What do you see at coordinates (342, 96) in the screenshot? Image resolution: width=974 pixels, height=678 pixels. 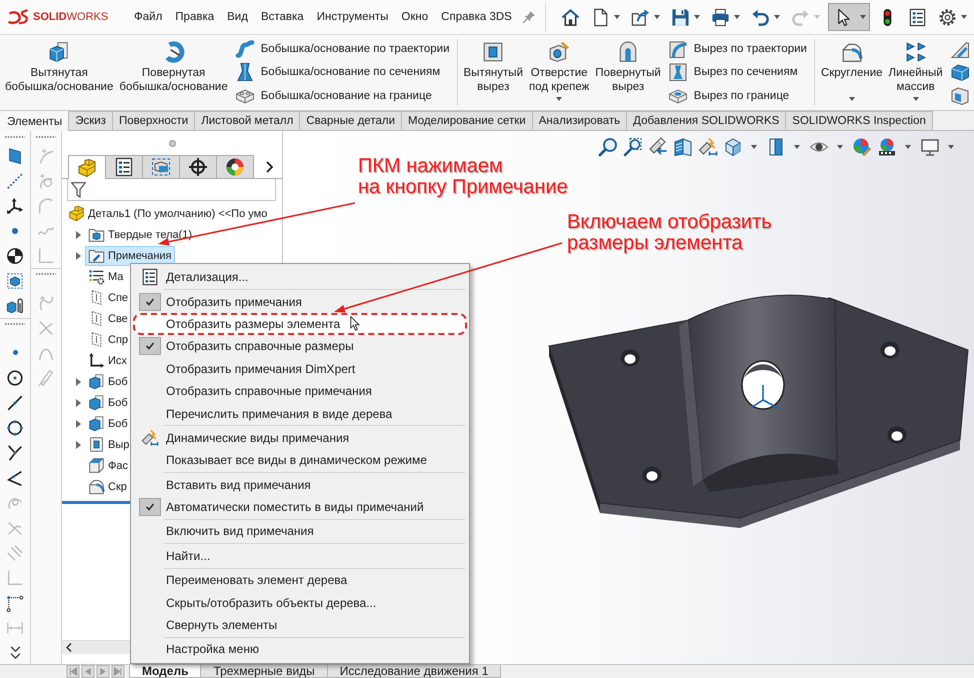 I see `ribbon-button: Бобышка/основание на границе` at bounding box center [342, 96].